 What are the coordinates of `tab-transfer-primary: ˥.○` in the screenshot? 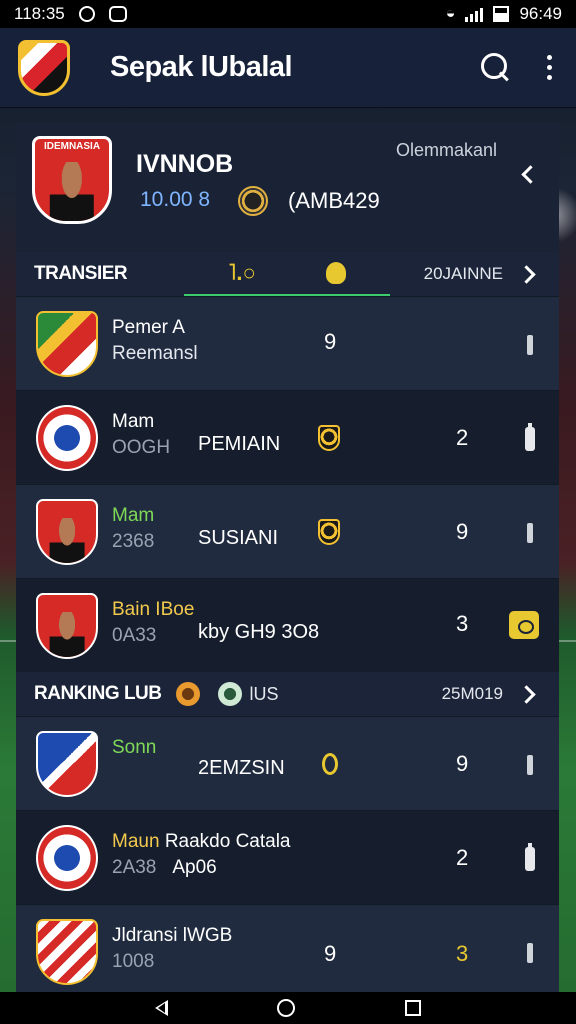 It's located at (242, 273).